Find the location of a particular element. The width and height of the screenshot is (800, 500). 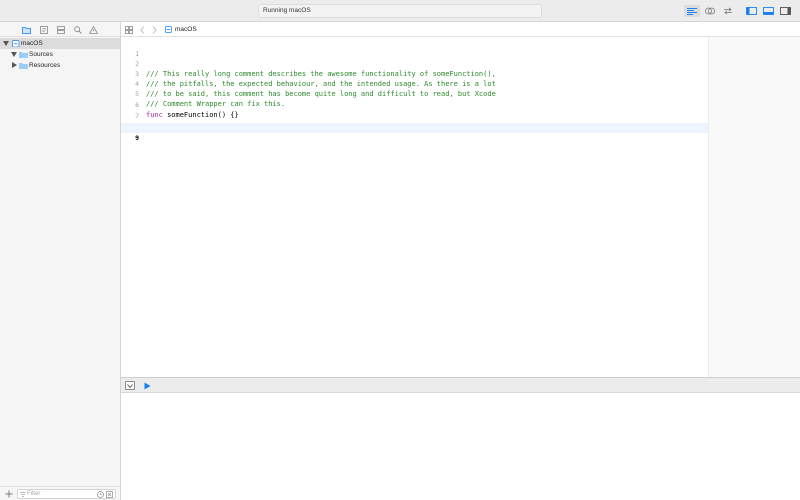

filter-icon is located at coordinates (23, 494).